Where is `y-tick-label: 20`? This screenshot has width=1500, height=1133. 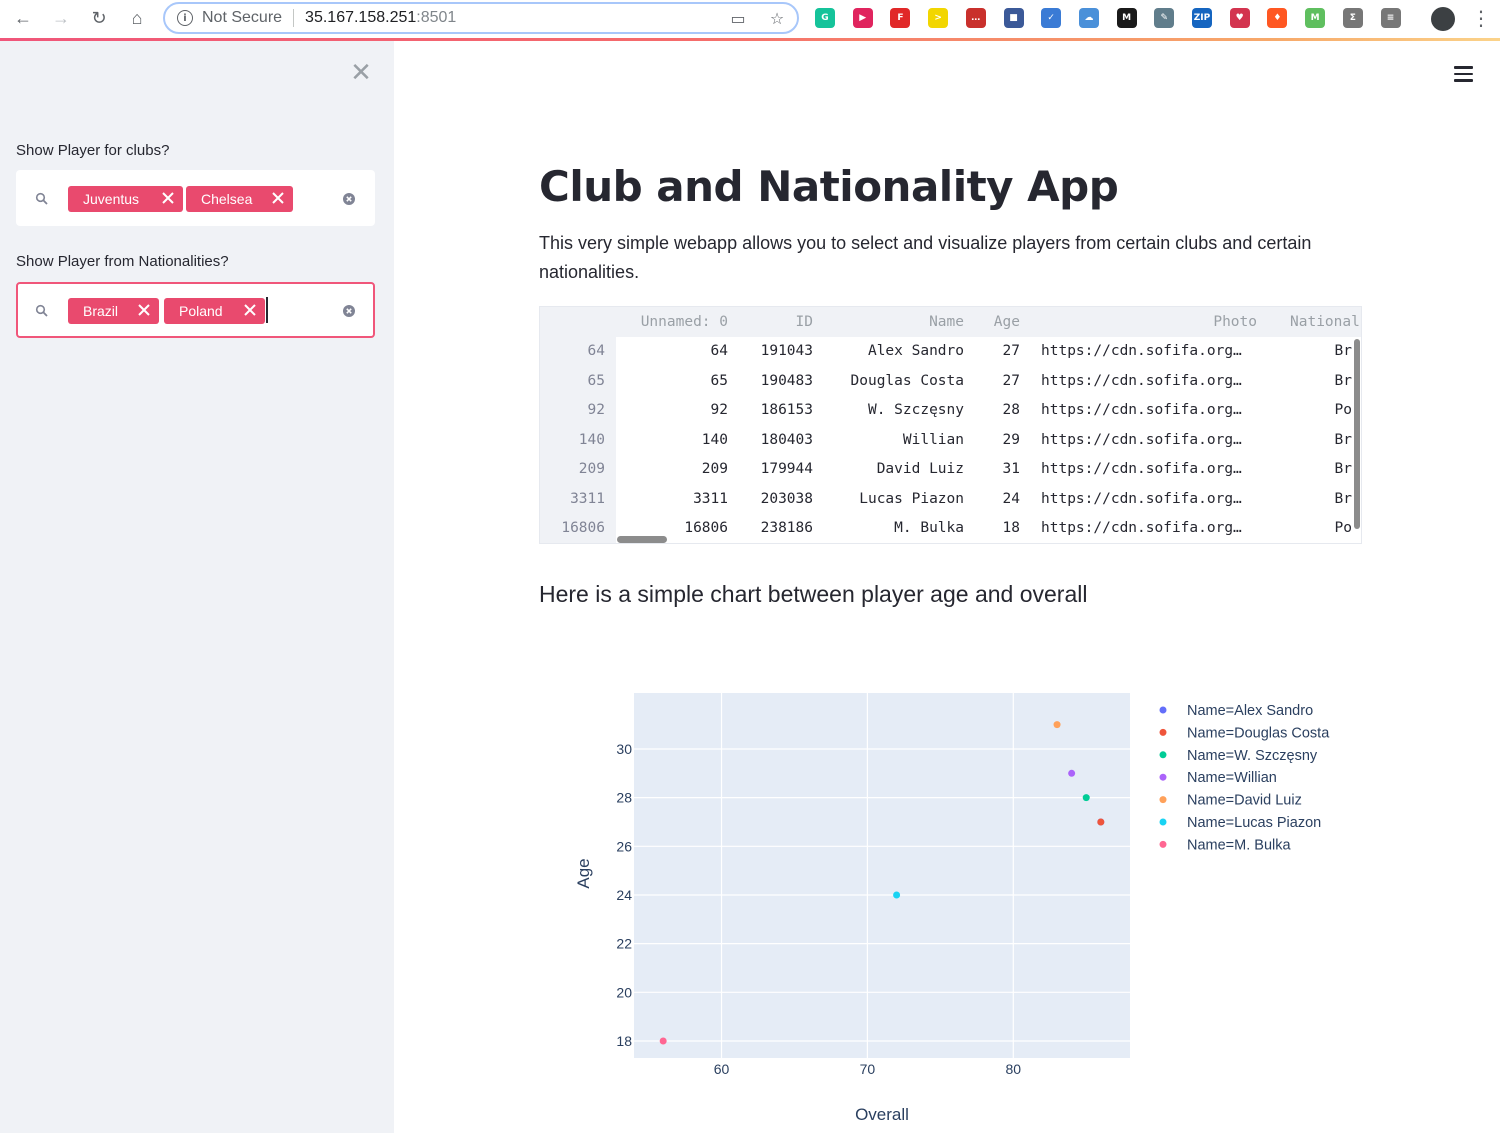
y-tick-label: 20 is located at coordinates (624, 992).